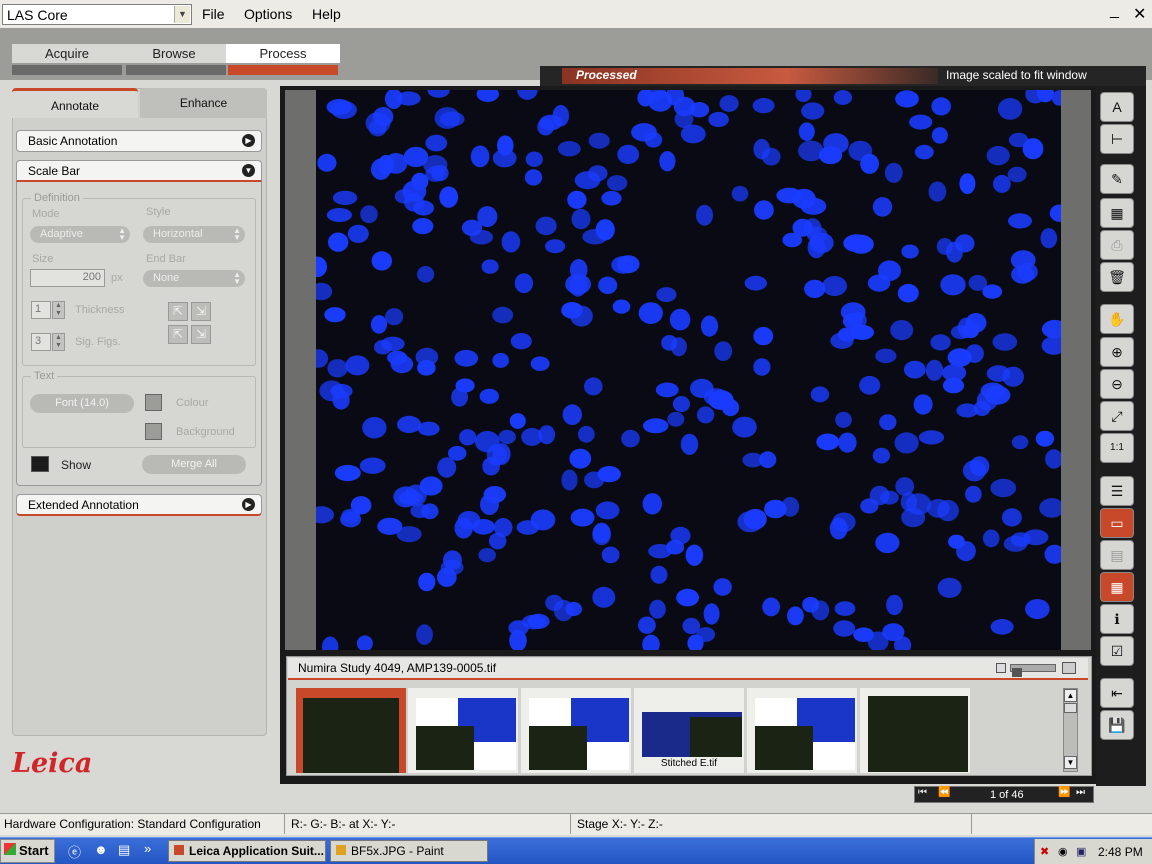 The width and height of the screenshot is (1152, 864). I want to click on pan-hand-icon: ✋, so click(1117, 319).